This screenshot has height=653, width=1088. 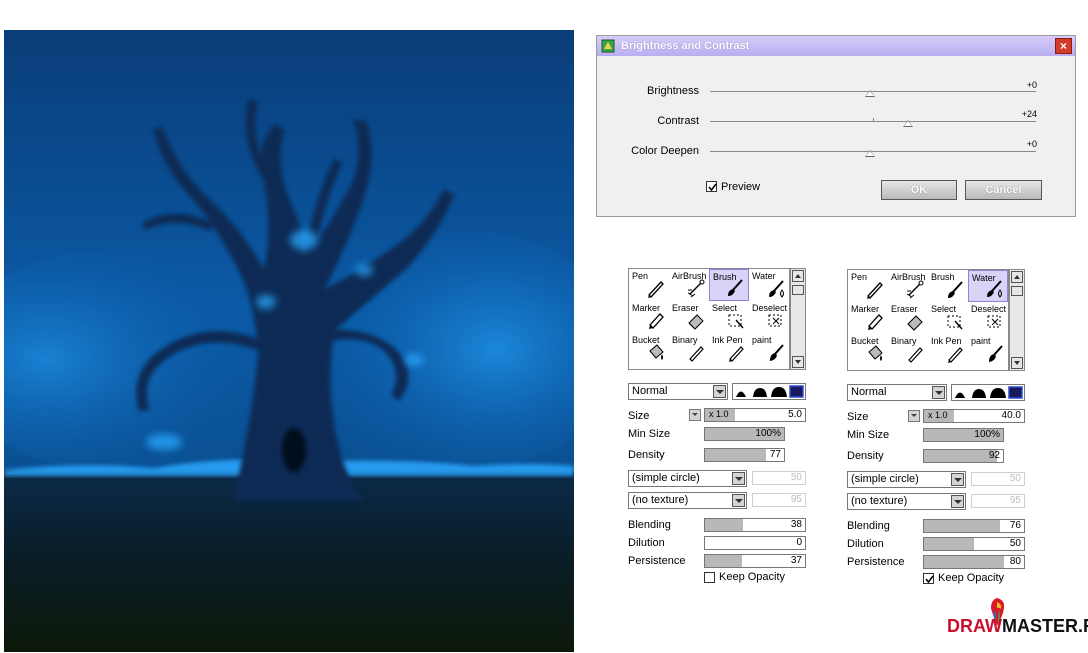 I want to click on brush-texture-value: (no texture), so click(x=660, y=500).